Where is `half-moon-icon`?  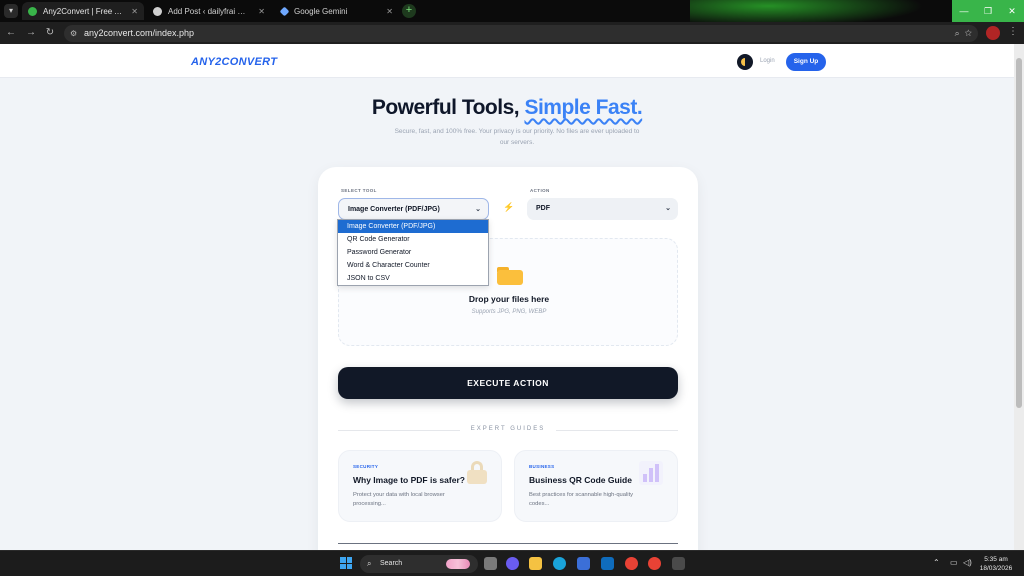 half-moon-icon is located at coordinates (745, 62).